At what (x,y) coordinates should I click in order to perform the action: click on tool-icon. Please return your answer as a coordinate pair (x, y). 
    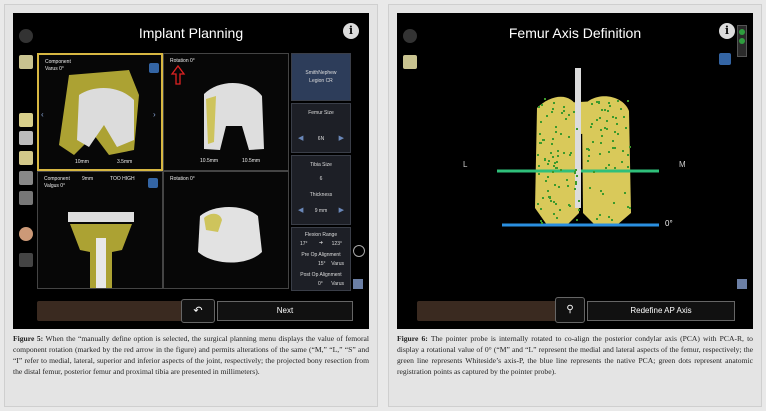
    Looking at the image, I should click on (26, 138).